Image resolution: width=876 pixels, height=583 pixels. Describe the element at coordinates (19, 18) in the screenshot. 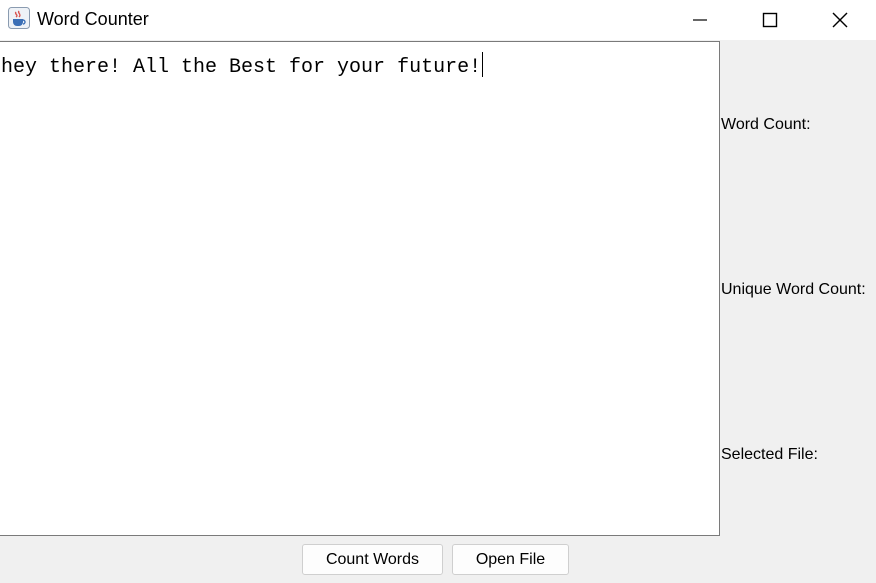

I see `java-app-icon` at that location.